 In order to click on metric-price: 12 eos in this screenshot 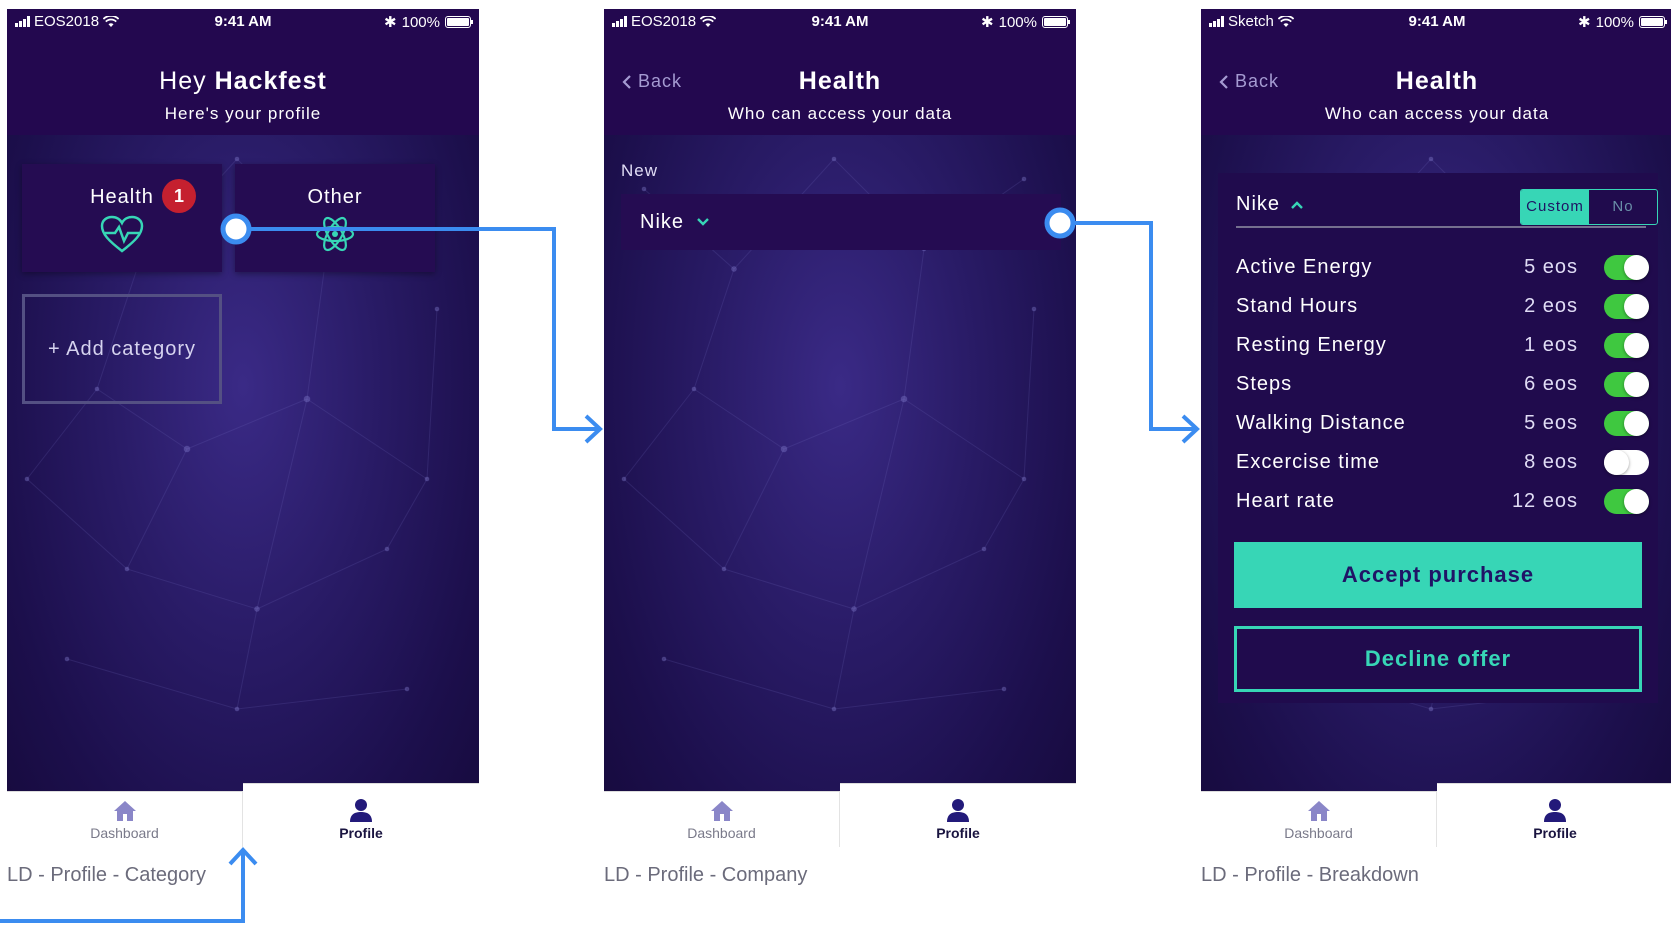, I will do `click(1544, 501)`.